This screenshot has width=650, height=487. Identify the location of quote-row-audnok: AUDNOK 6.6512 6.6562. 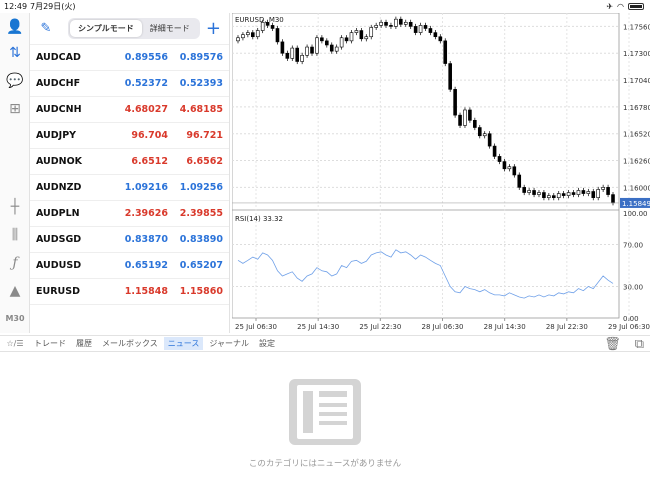
(129, 162).